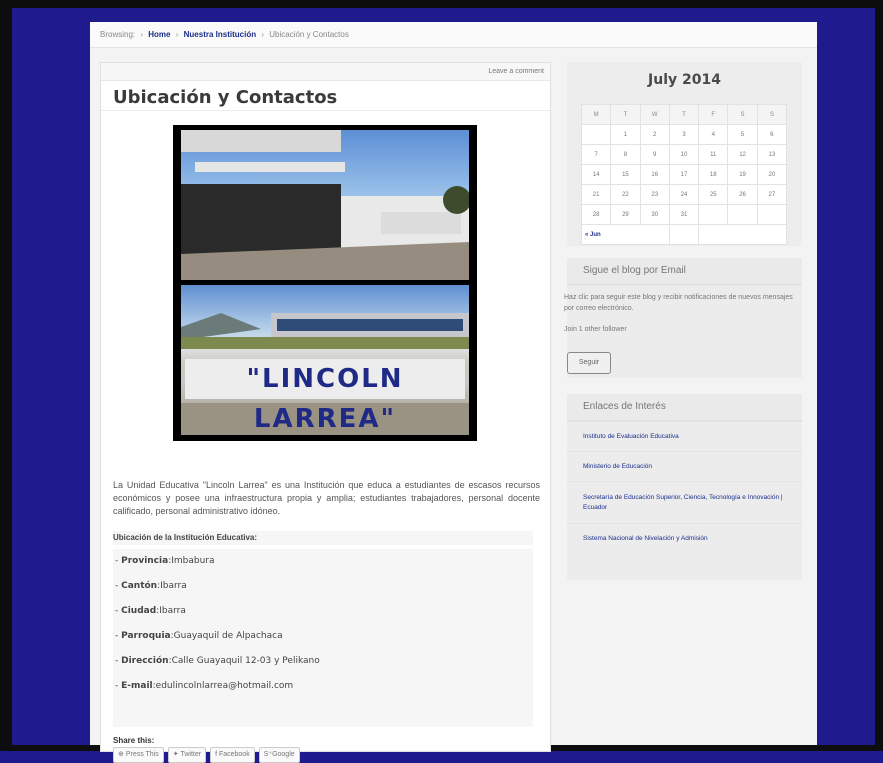  What do you see at coordinates (122, 754) in the screenshot?
I see `wordpress-icon: ⊕` at bounding box center [122, 754].